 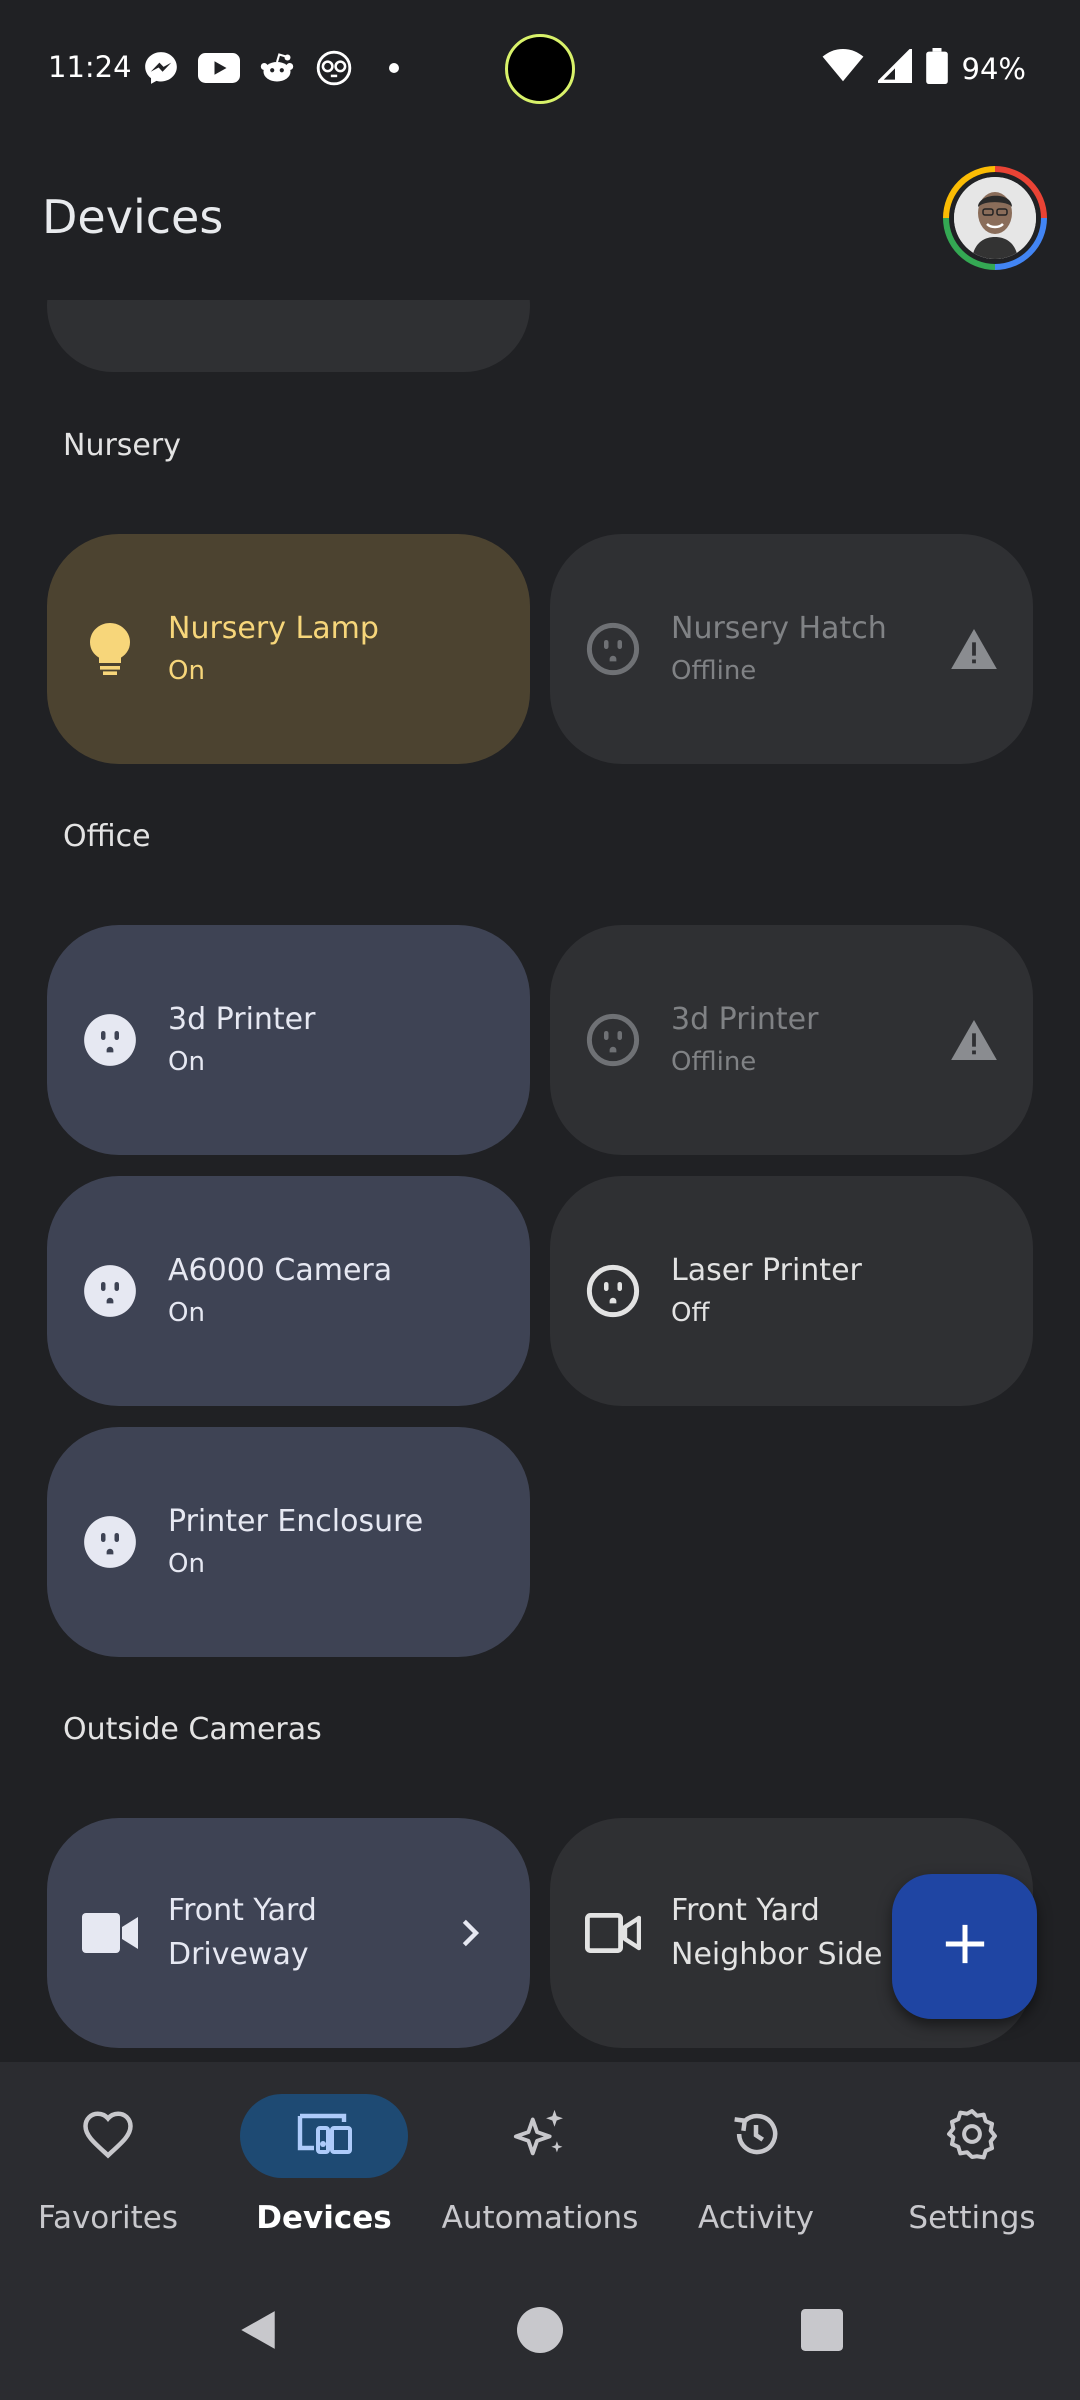 What do you see at coordinates (280, 1270) in the screenshot?
I see `device-name: A6000 Camera` at bounding box center [280, 1270].